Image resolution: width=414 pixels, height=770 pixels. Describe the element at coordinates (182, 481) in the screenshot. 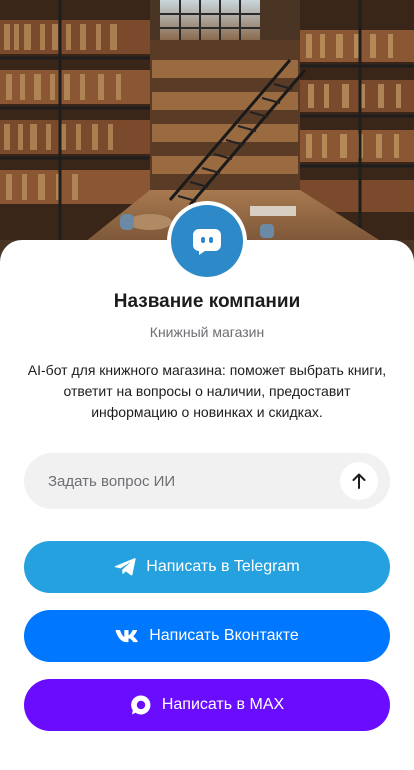

I see `ask-ai-input` at that location.